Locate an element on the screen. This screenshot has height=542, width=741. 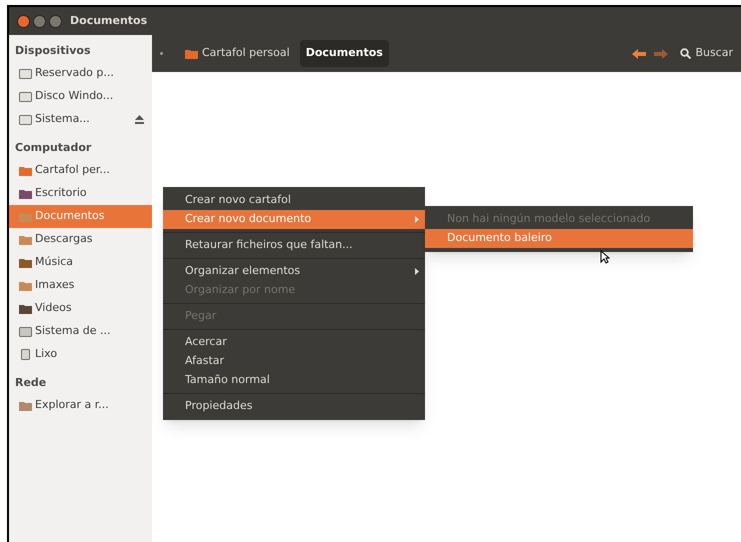
menu-item: Tamaño normal is located at coordinates (294, 380).